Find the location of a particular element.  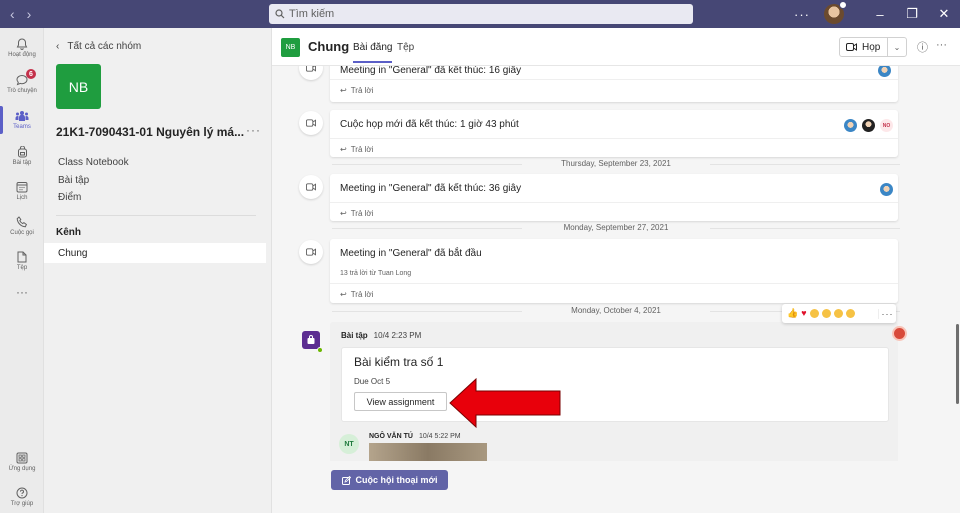

all-teams-link: ‹ Tất cả các nhóm is located at coordinates (98, 46).